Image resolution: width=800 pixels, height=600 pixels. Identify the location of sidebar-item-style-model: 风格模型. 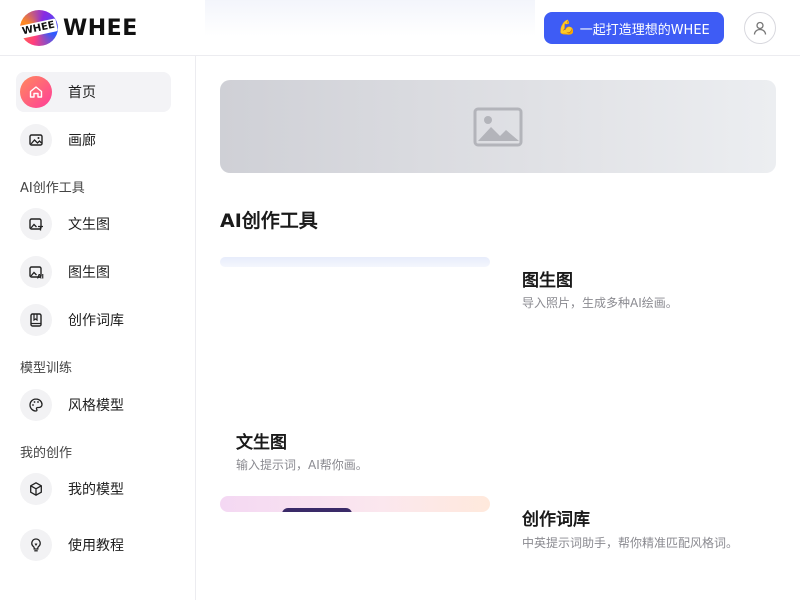
(93, 405).